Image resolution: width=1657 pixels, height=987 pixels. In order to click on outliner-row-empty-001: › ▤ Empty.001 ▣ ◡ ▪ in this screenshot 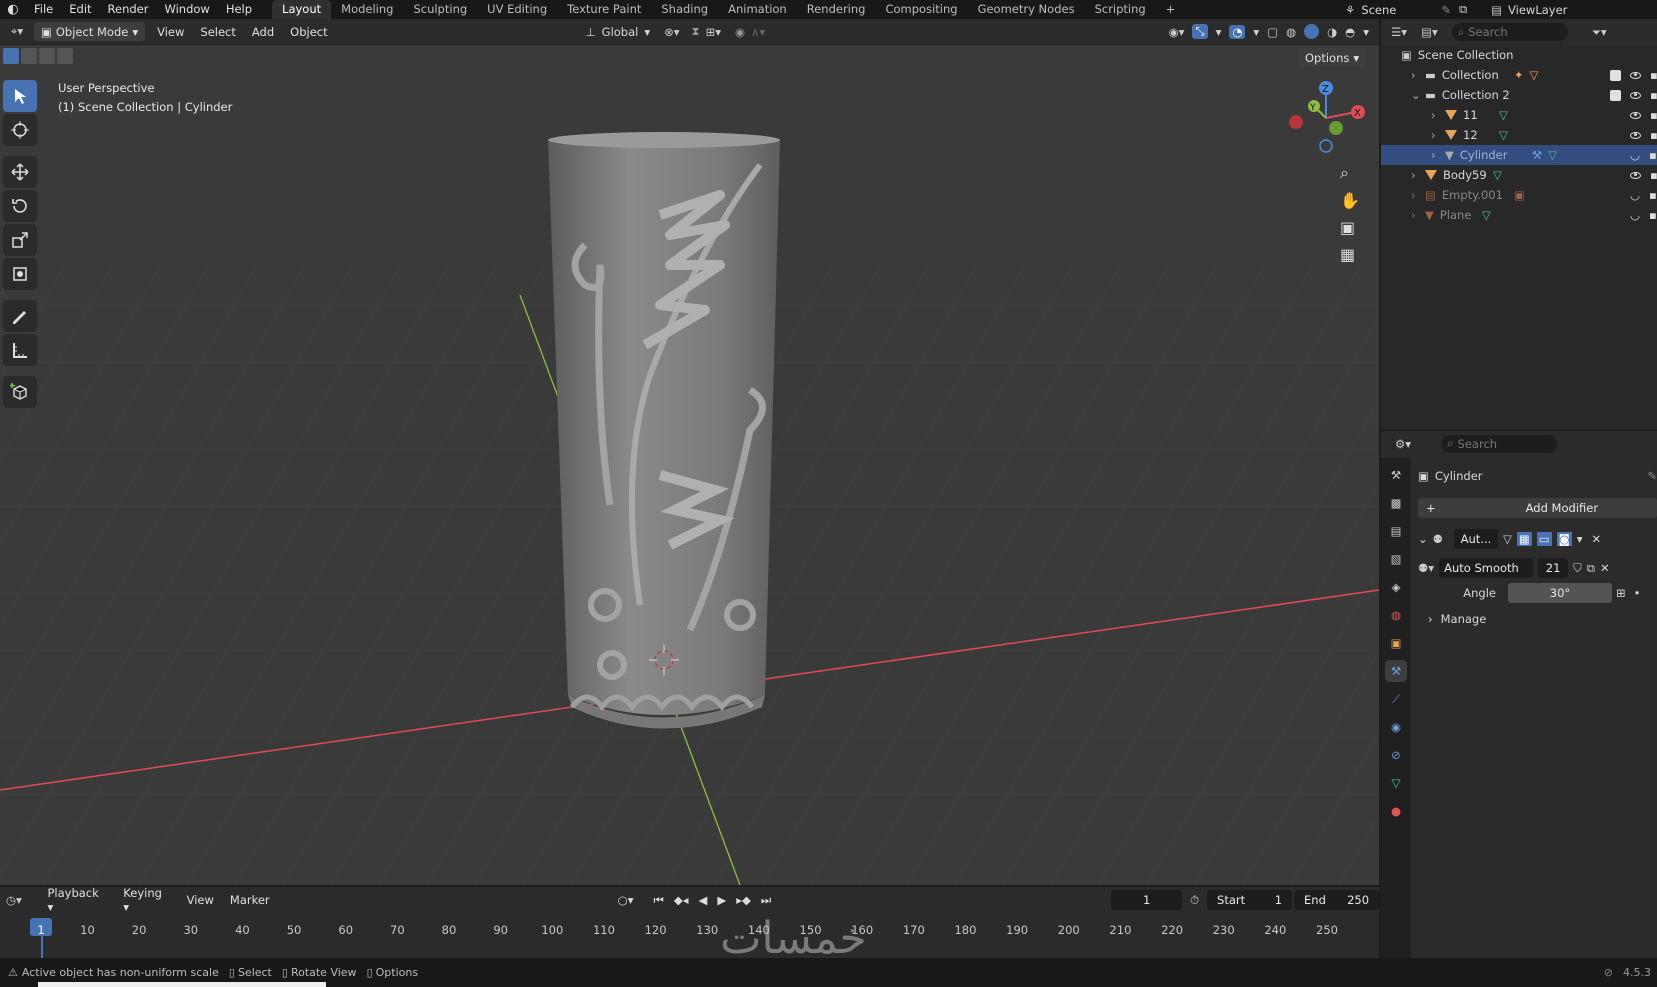, I will do `click(1519, 195)`.